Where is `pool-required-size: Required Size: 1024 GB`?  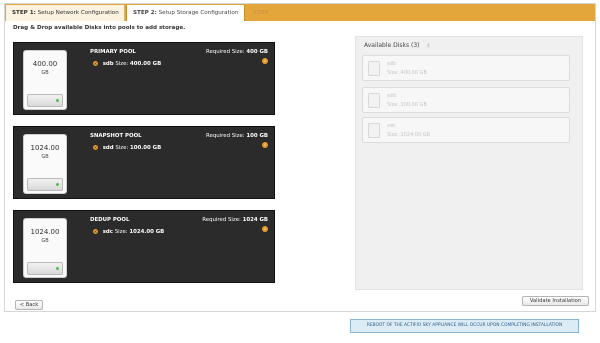
pool-required-size: Required Size: 1024 GB is located at coordinates (235, 220).